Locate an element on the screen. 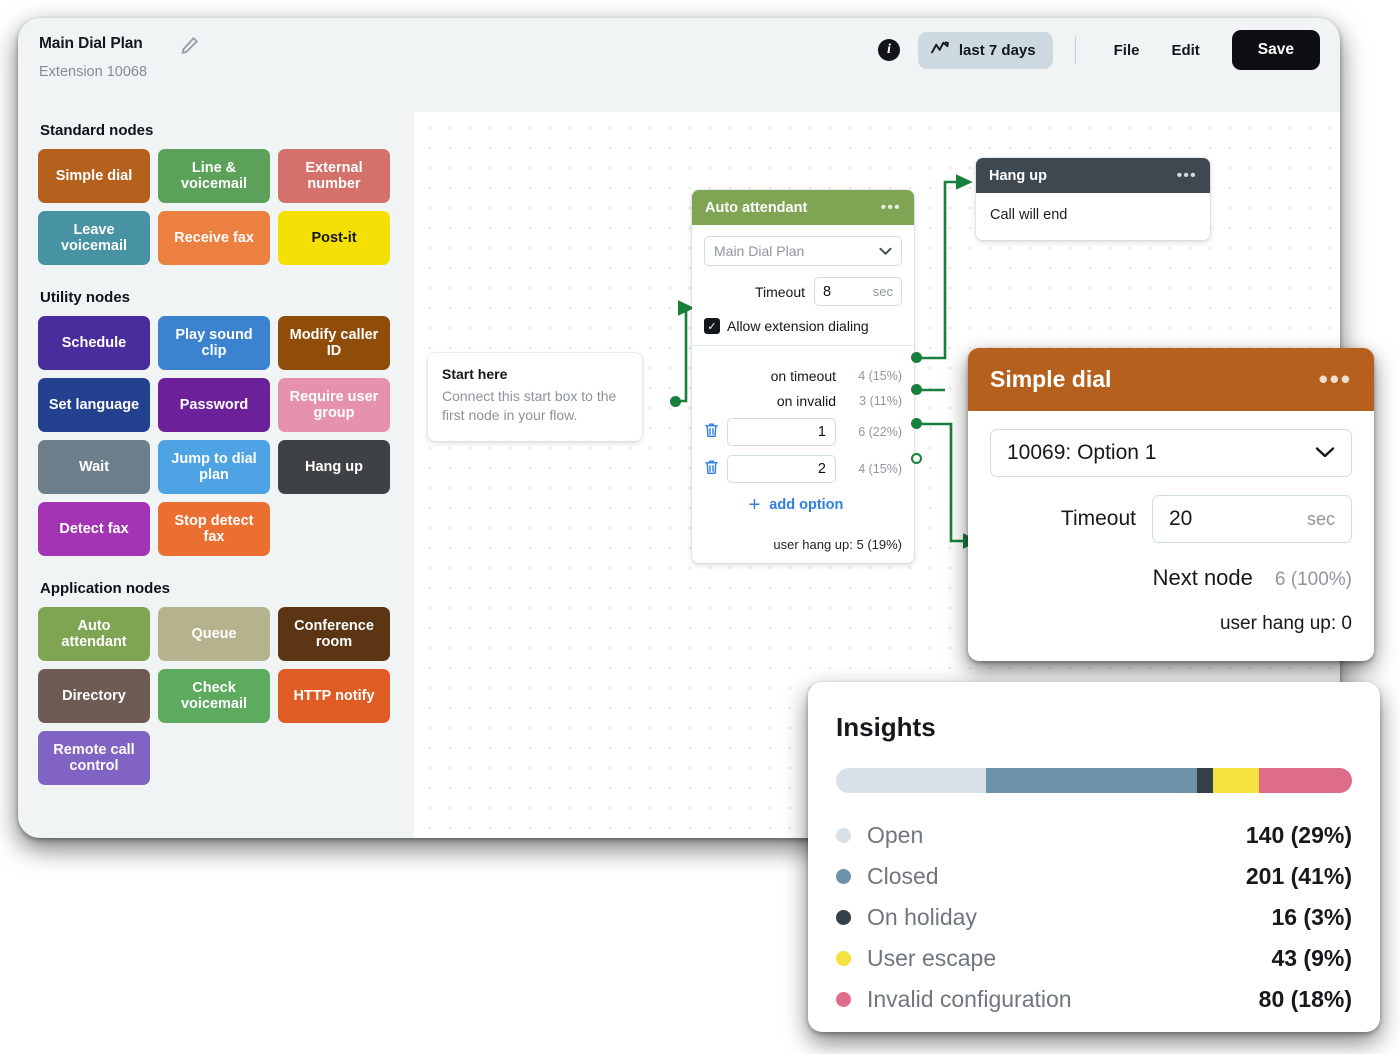 The image size is (1400, 1054). option-label: on invalid is located at coordinates (806, 401).